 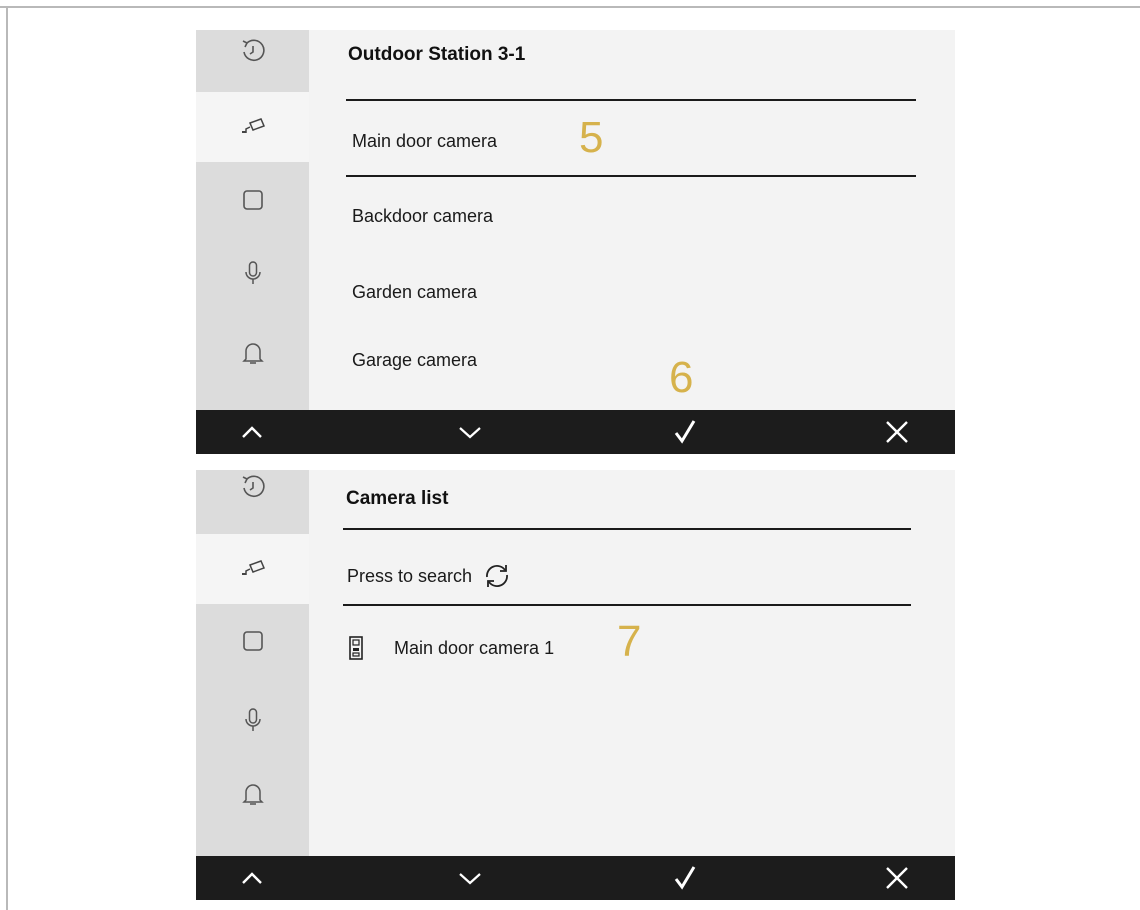 What do you see at coordinates (570, 7) in the screenshot?
I see `frame-top-border` at bounding box center [570, 7].